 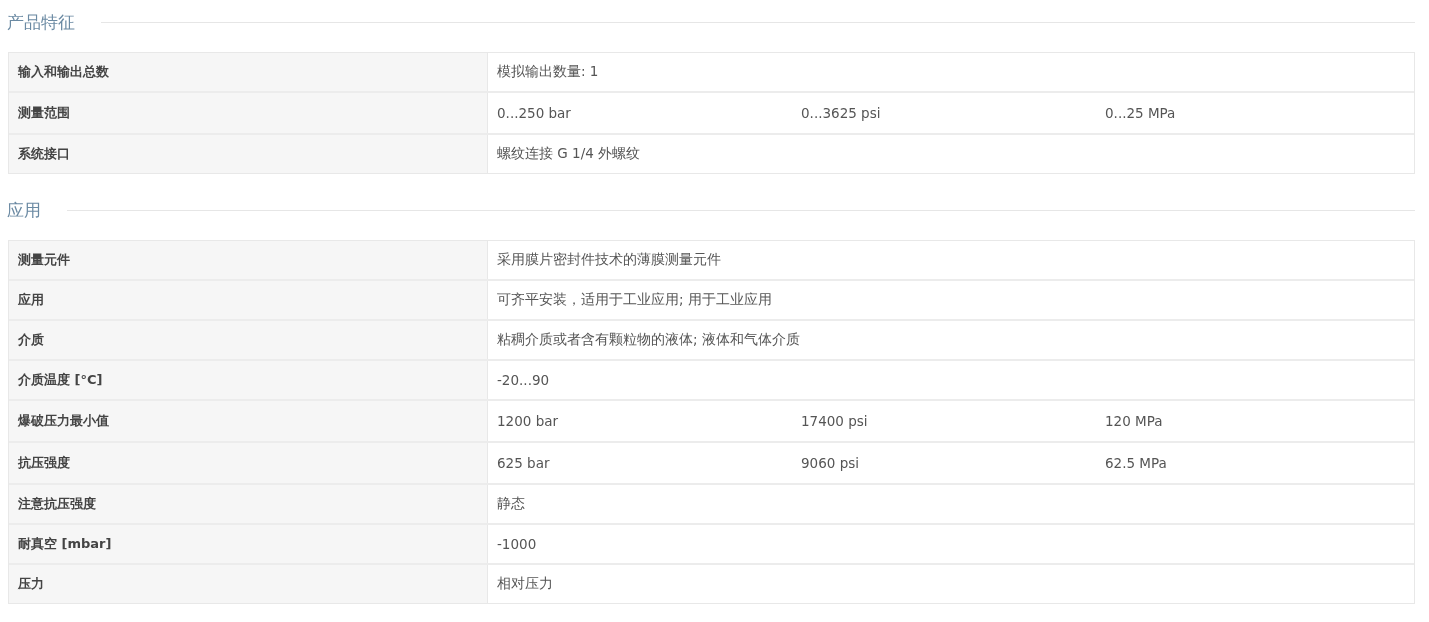 What do you see at coordinates (1141, 113) in the screenshot?
I see `table-cell-text: 0...25 MPa` at bounding box center [1141, 113].